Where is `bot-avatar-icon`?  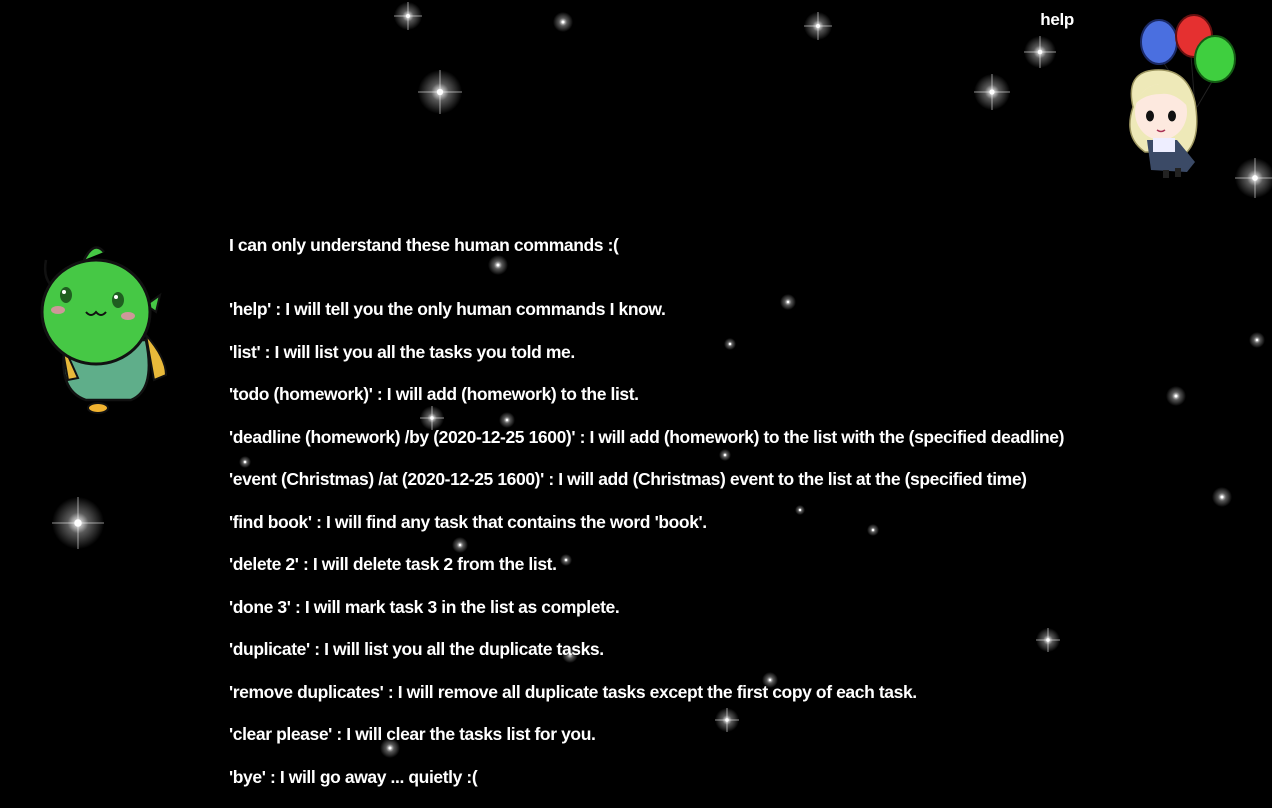 bot-avatar-icon is located at coordinates (106, 327).